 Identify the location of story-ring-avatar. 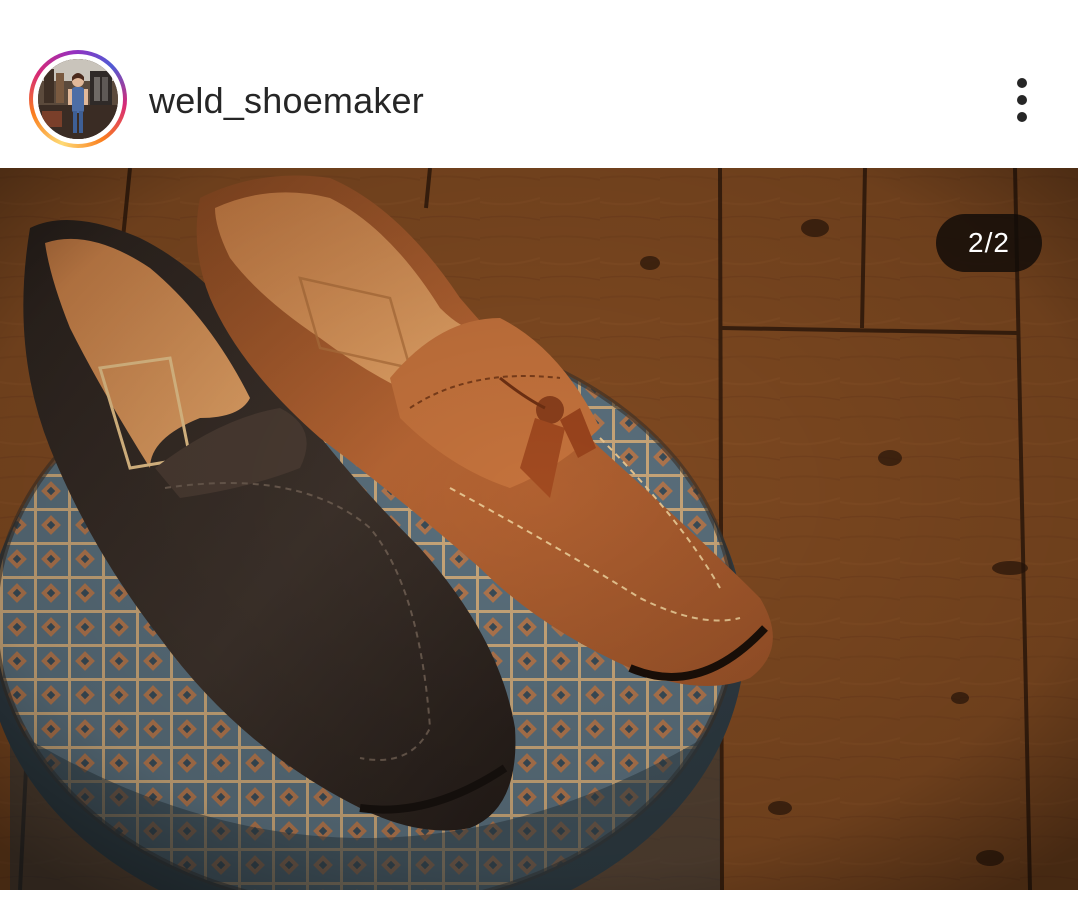
(78, 99).